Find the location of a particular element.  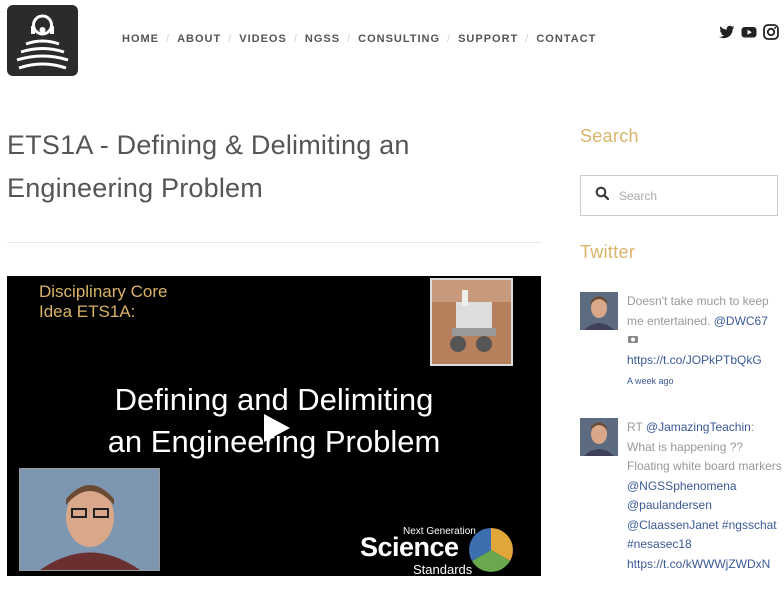

tweet-link: https://t.co/kWWWjZWDxN is located at coordinates (698, 564).